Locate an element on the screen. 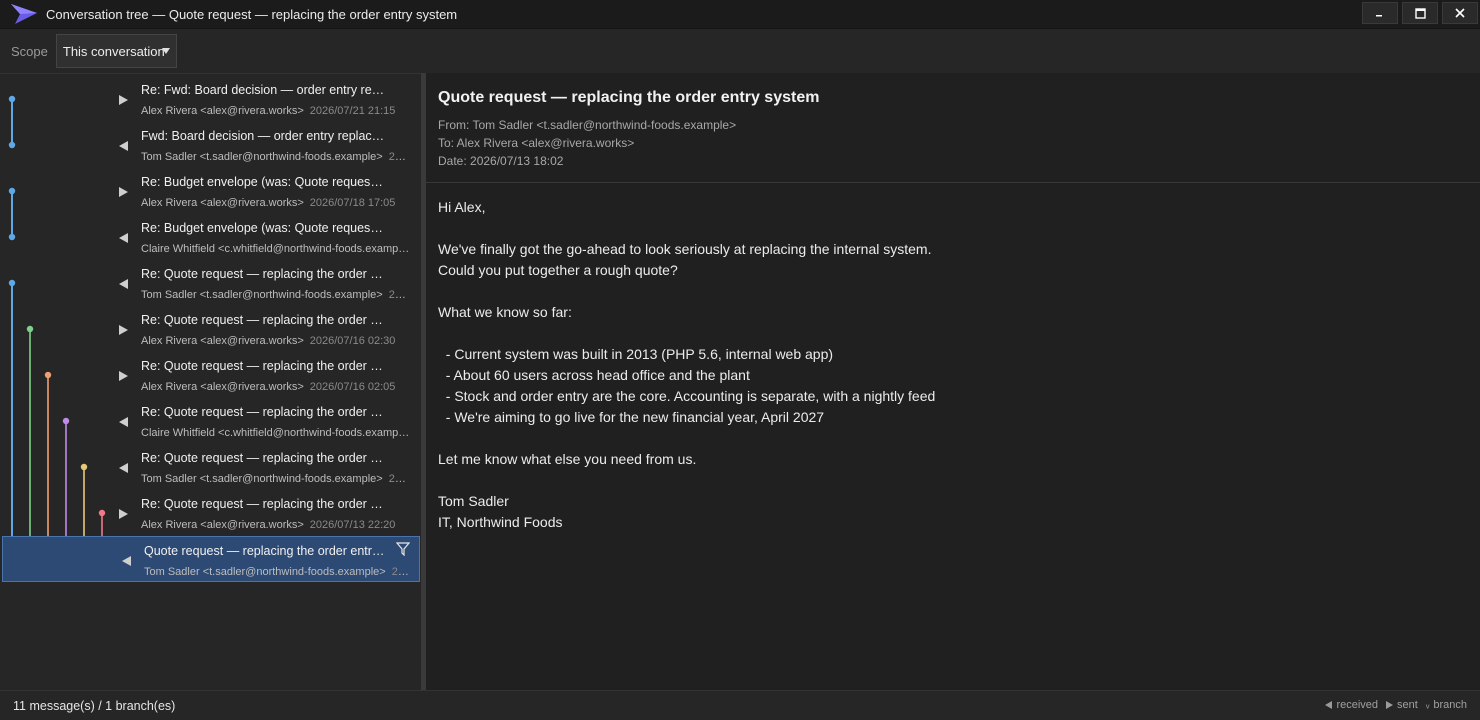 The width and height of the screenshot is (1480, 720). close-icon is located at coordinates (1460, 13).